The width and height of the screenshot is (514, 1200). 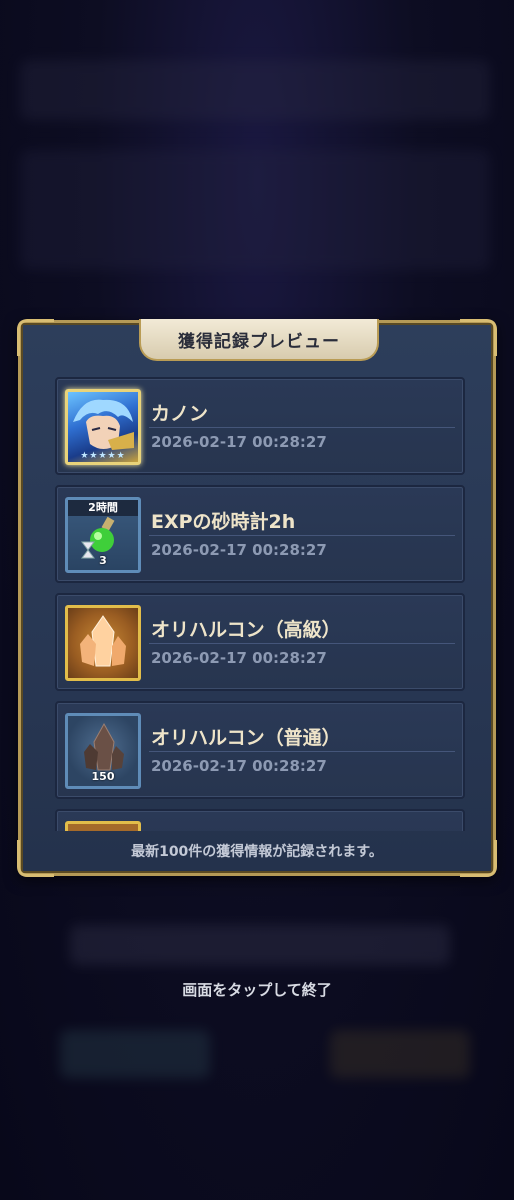 I want to click on background-button-left, so click(x=135, y=1054).